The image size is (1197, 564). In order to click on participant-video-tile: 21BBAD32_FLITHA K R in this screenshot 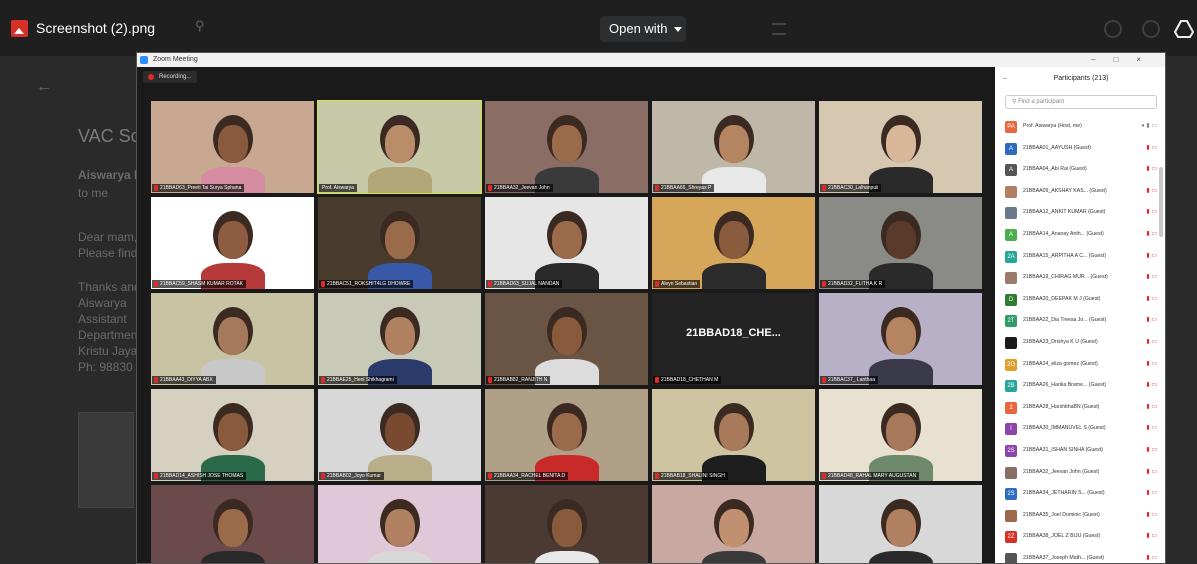, I will do `click(900, 243)`.